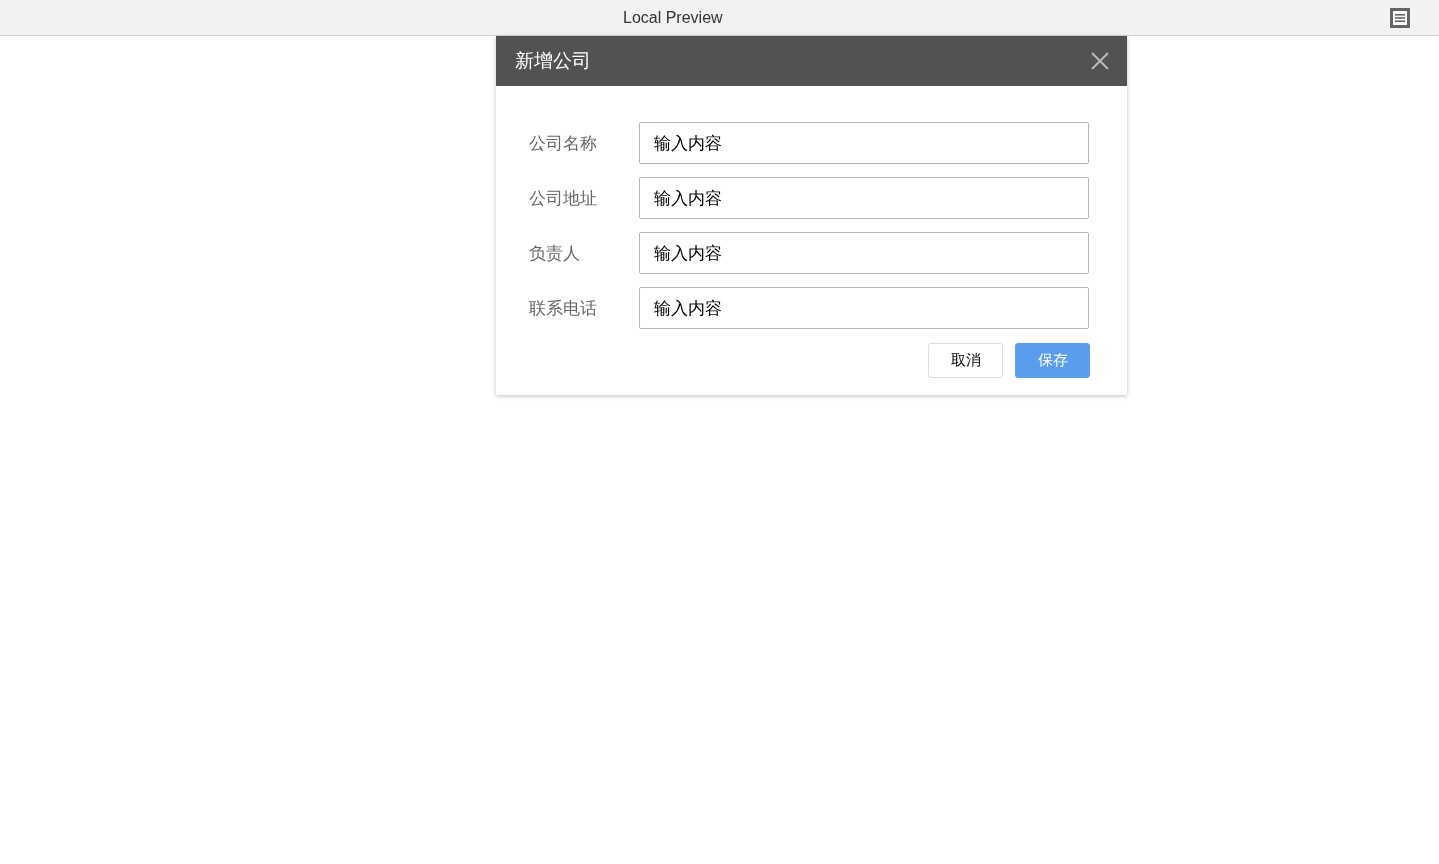 Image resolution: width=1439 pixels, height=864 pixels. Describe the element at coordinates (1400, 17) in the screenshot. I see `menu-icon` at that location.